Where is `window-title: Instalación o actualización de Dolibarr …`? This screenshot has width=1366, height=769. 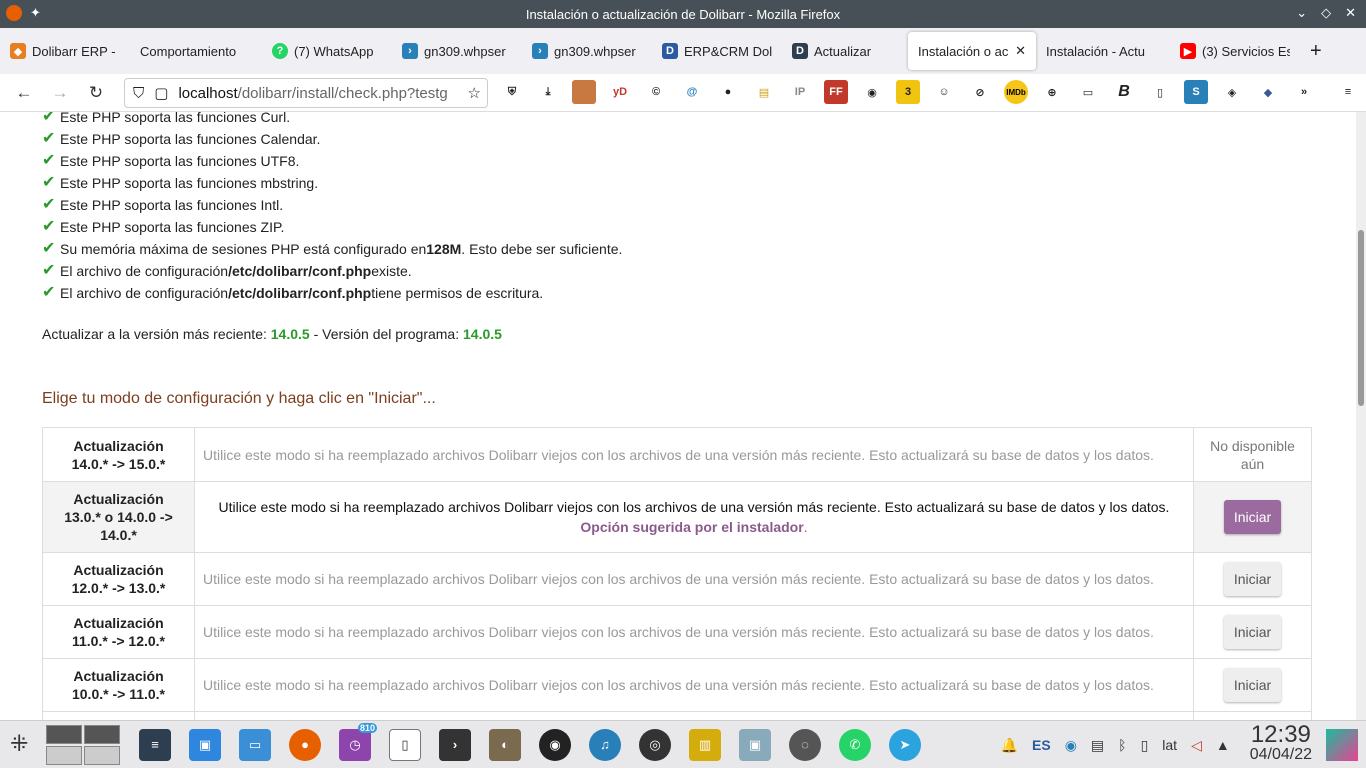 window-title: Instalación o actualización de Dolibarr … is located at coordinates (683, 14).